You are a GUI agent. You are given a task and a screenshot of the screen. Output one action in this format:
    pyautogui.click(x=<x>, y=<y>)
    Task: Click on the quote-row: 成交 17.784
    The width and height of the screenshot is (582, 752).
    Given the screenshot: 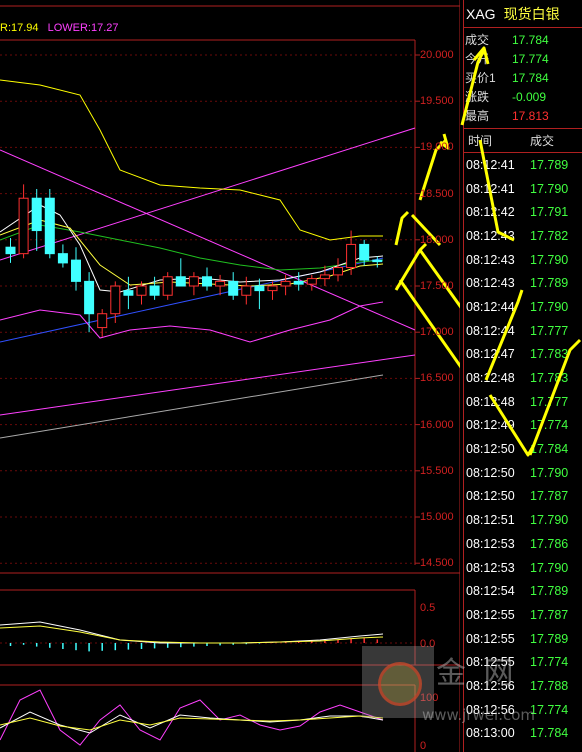 What is the action you would take?
    pyautogui.click(x=523, y=39)
    